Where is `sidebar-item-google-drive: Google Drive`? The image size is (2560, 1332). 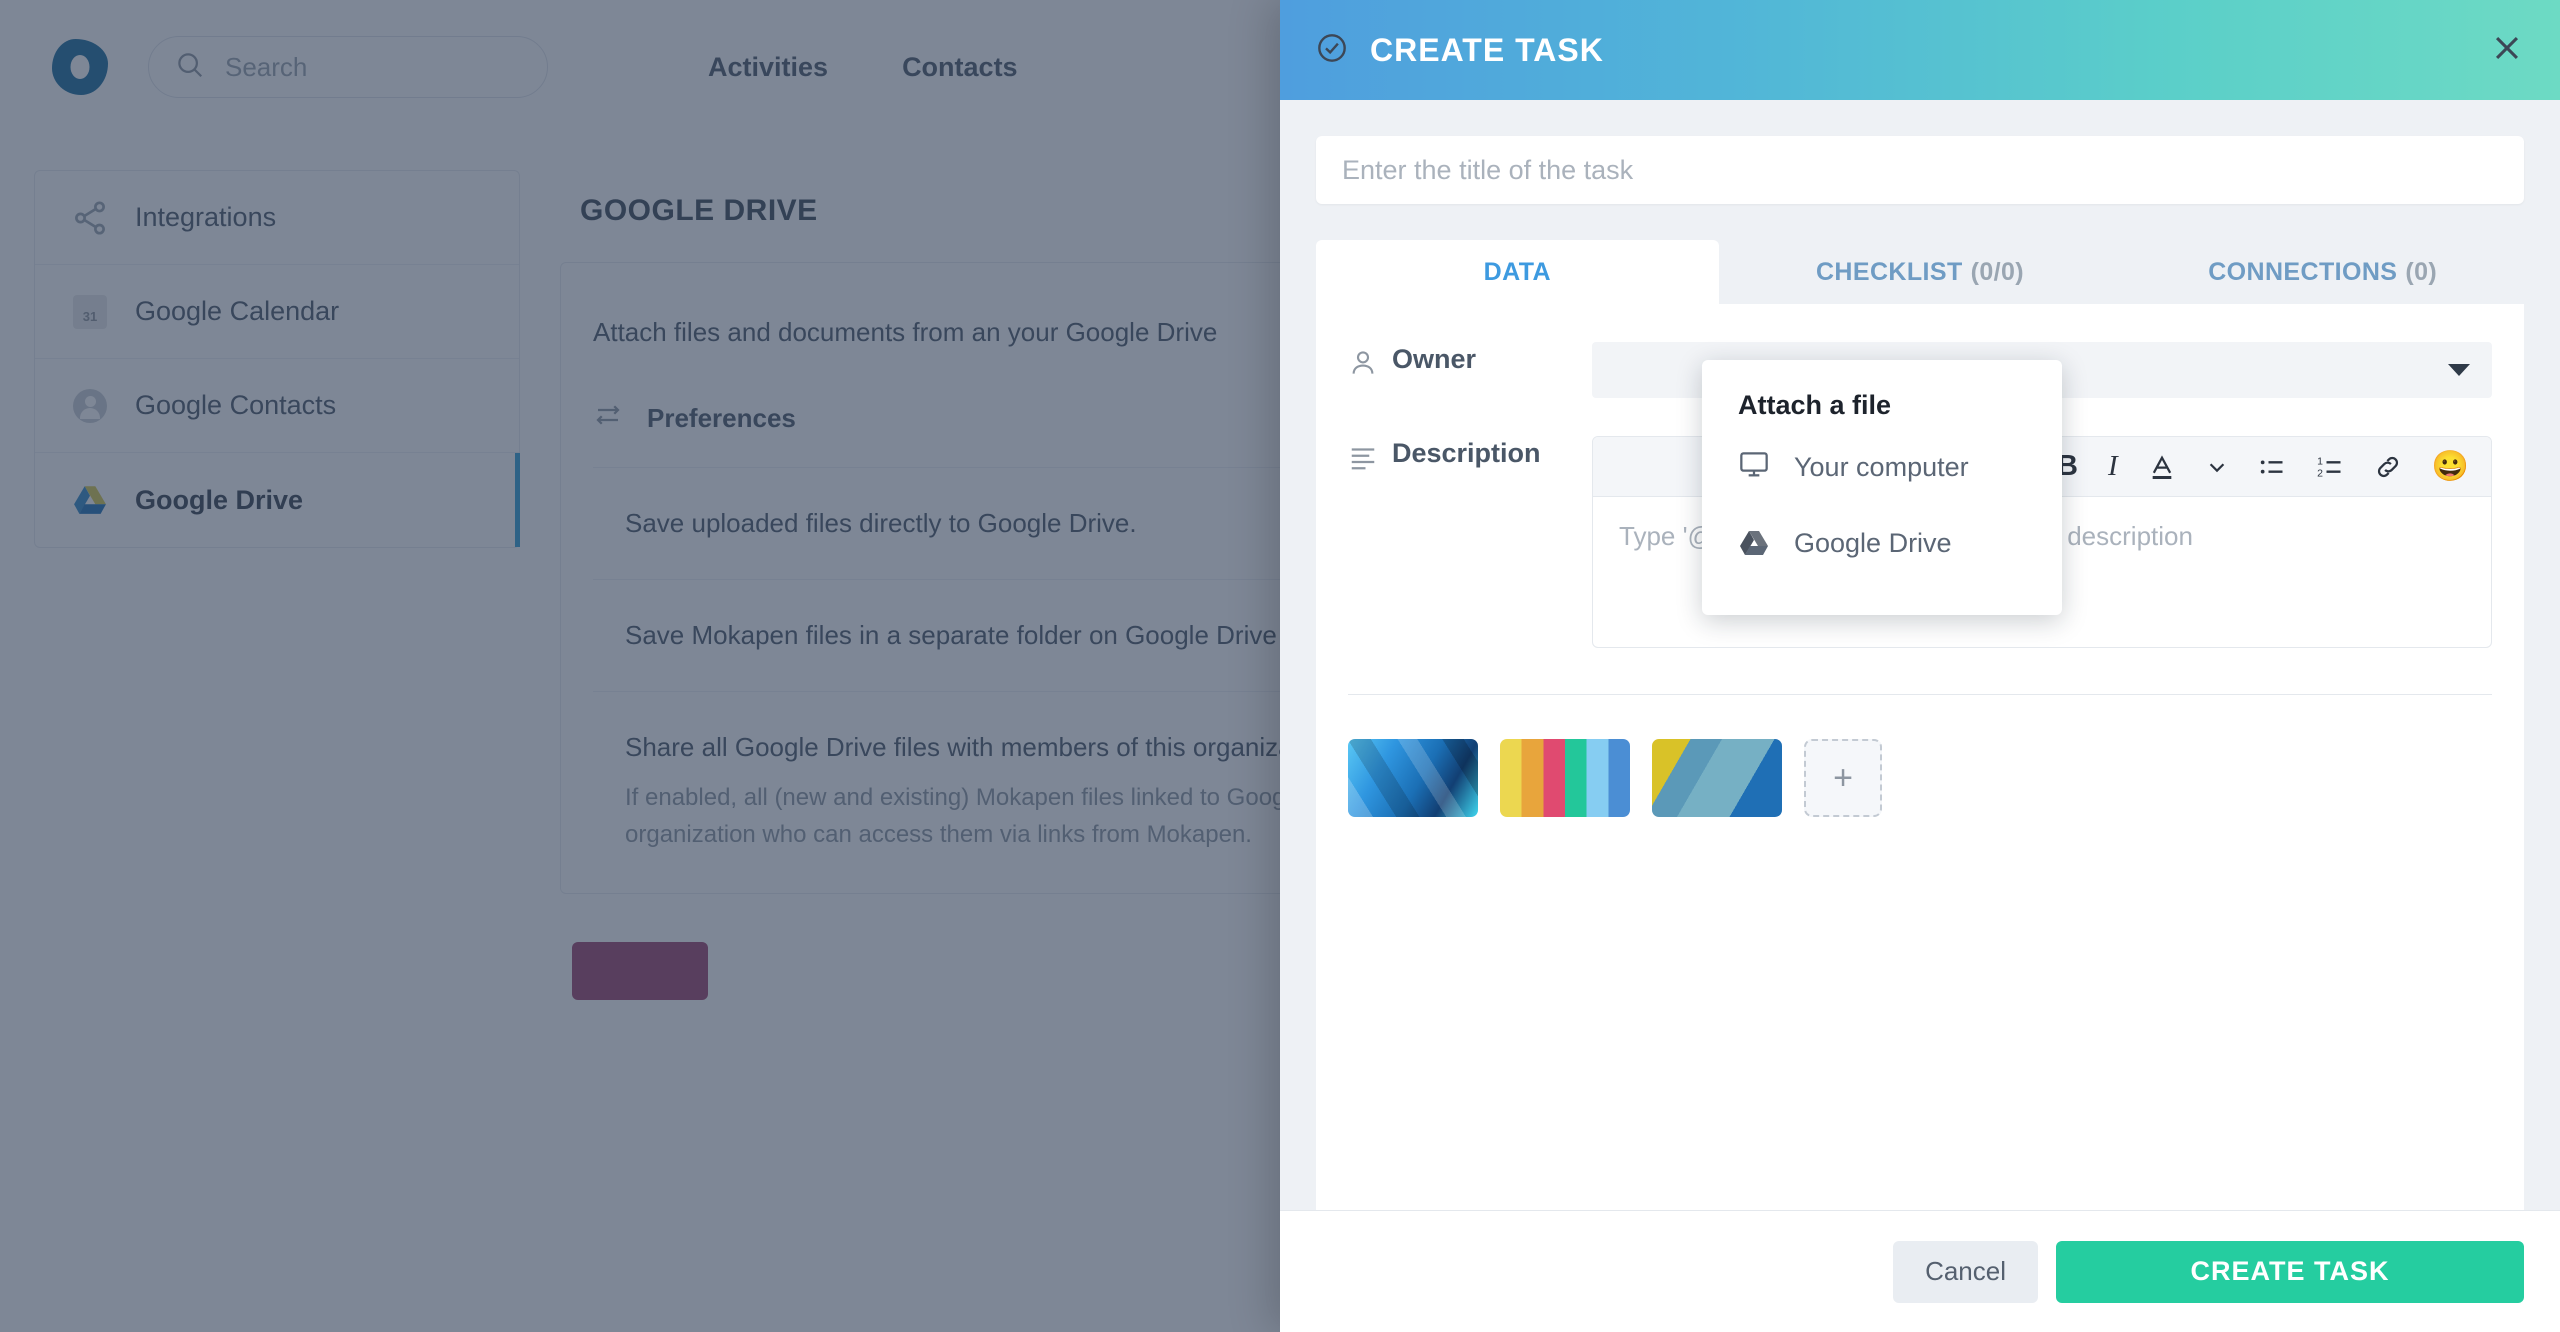
sidebar-item-google-drive: Google Drive is located at coordinates (277, 500).